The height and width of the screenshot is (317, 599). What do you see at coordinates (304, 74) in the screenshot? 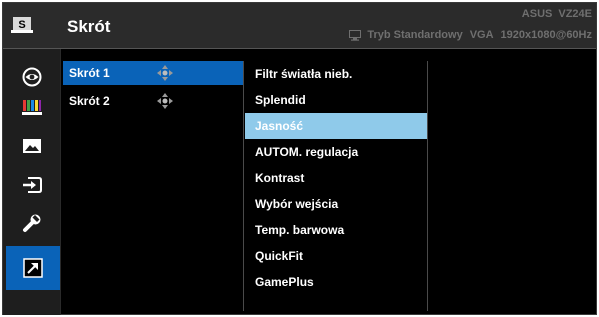
I see `option-label: Filtr światła nieb.` at bounding box center [304, 74].